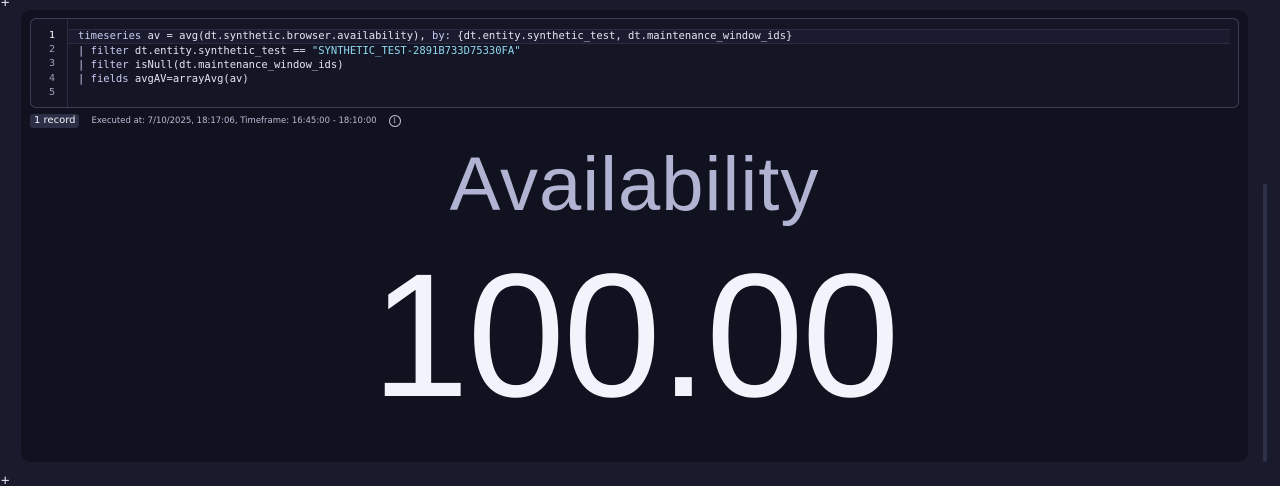 This screenshot has width=1280, height=486. Describe the element at coordinates (51, 50) in the screenshot. I see `line-number: 2` at that location.